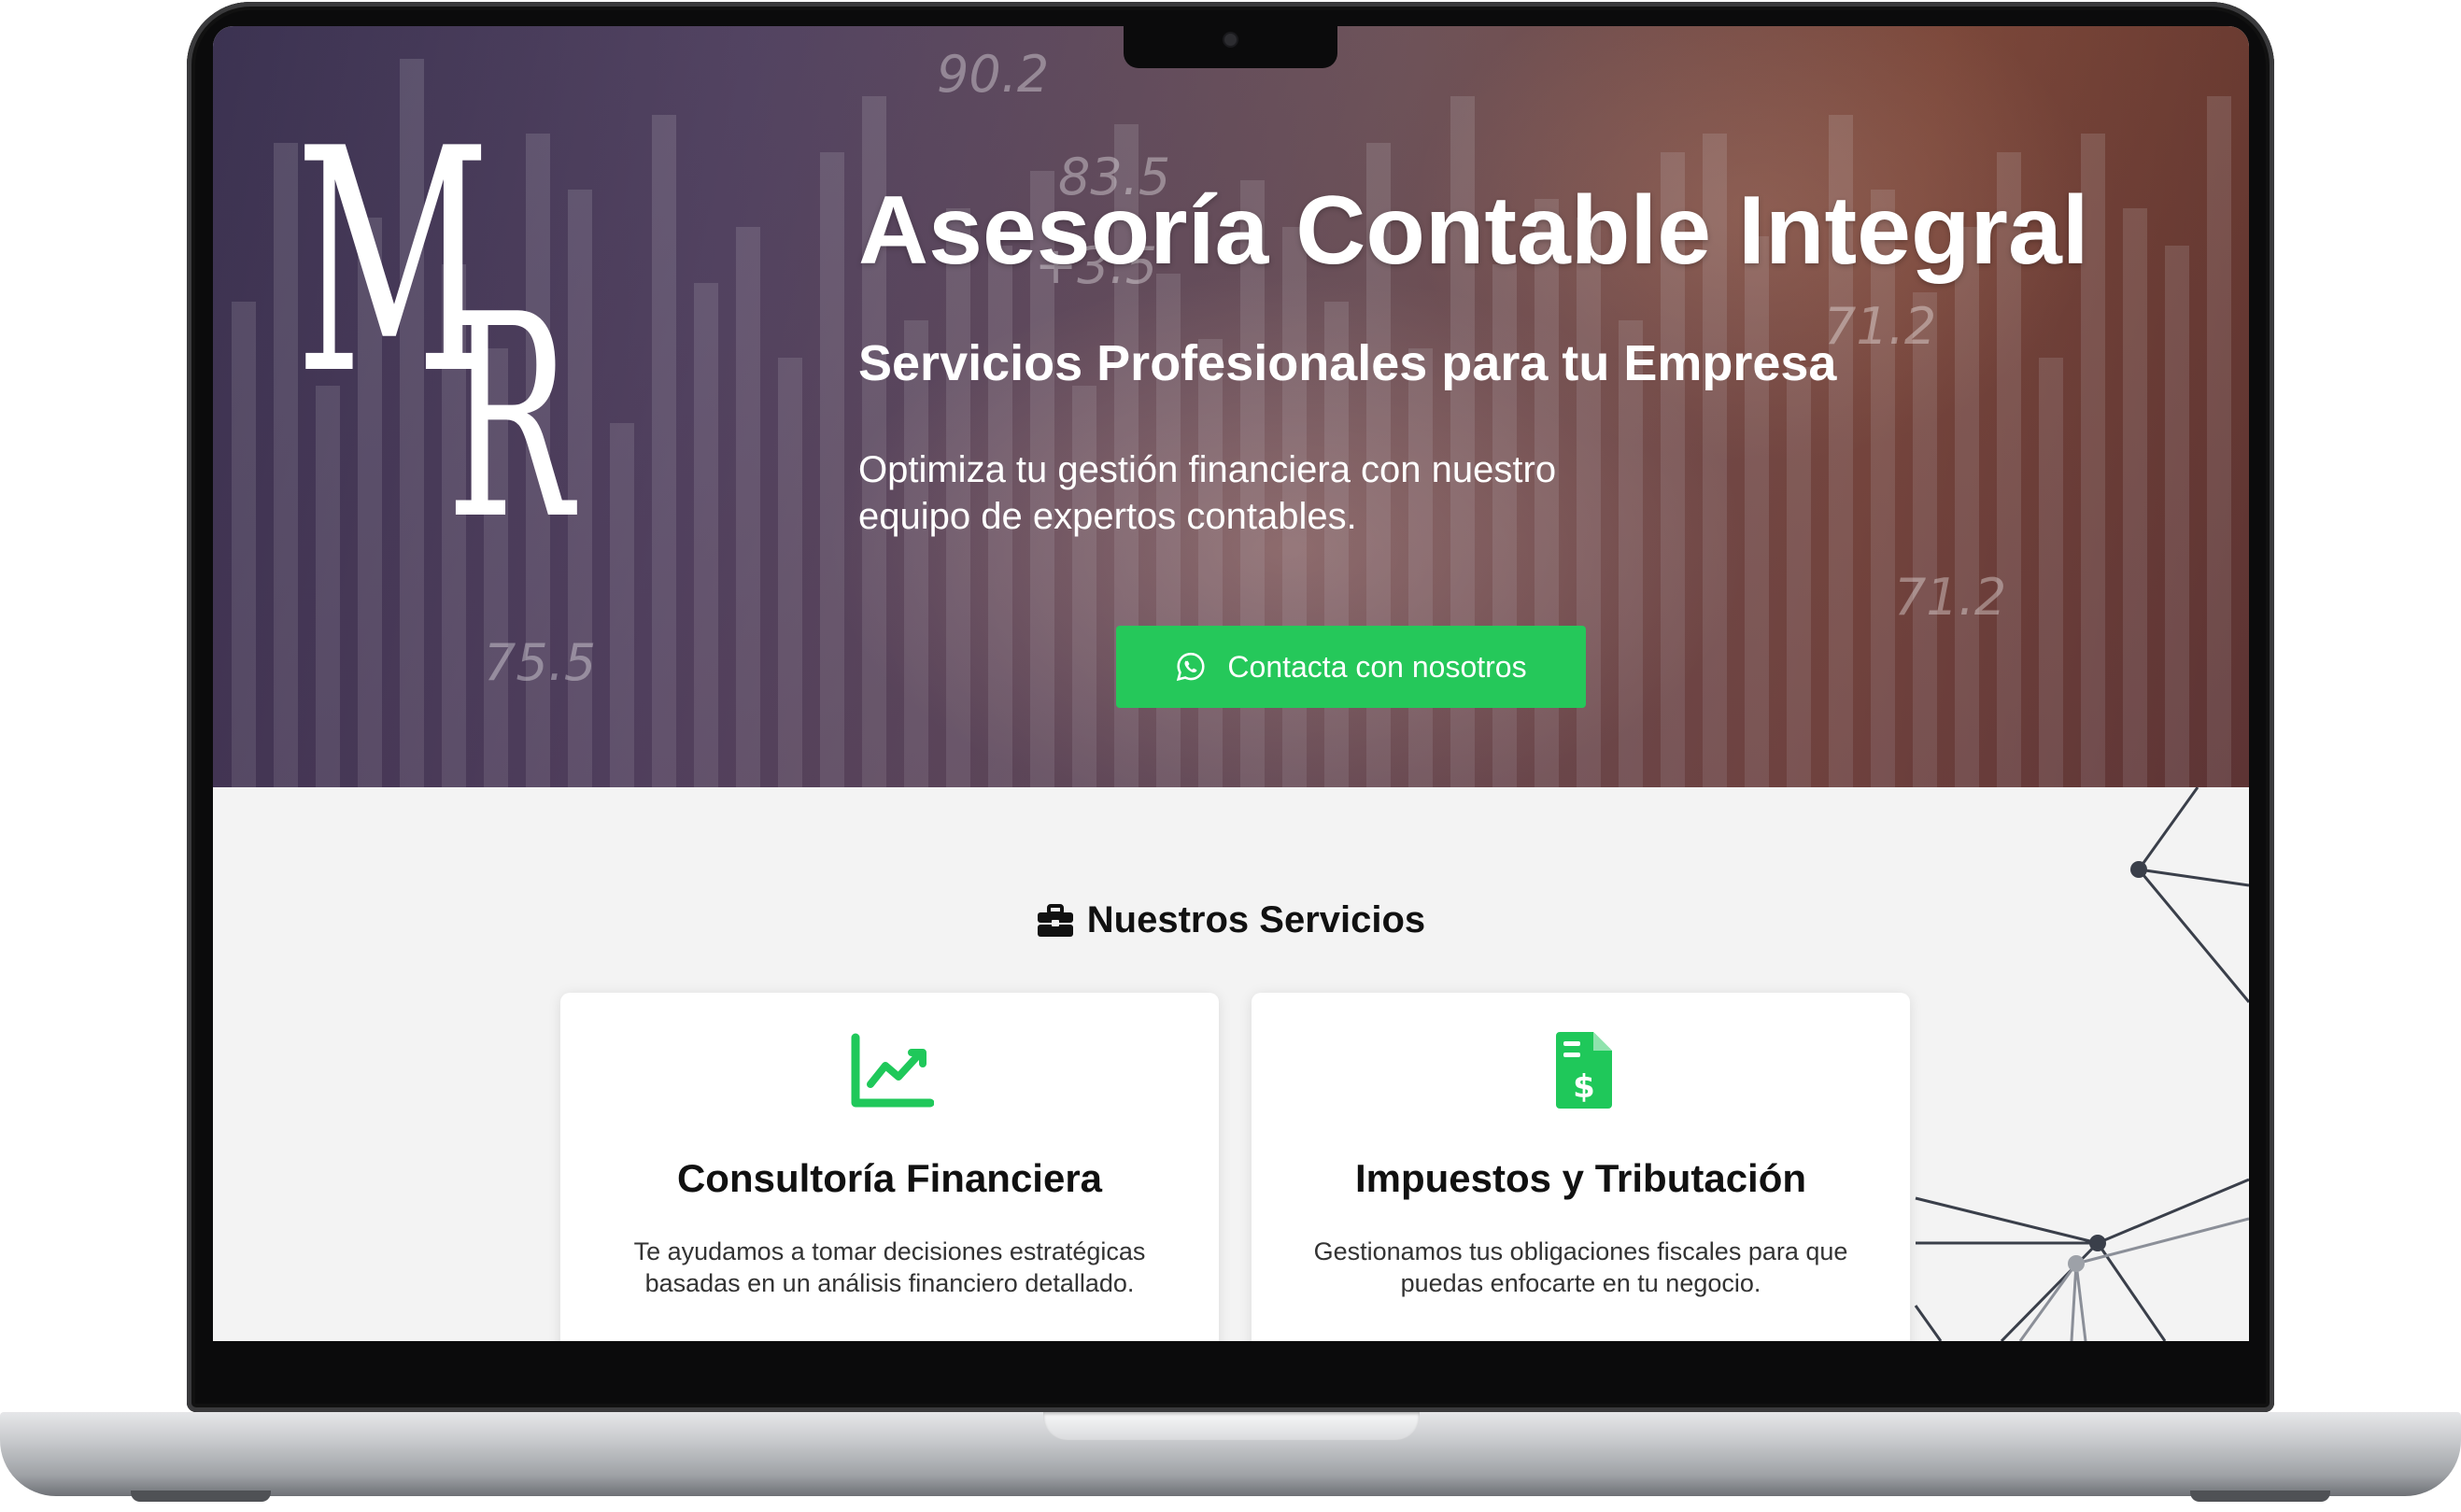 This screenshot has width=2461, height=1512. What do you see at coordinates (1473, 231) in the screenshot?
I see `hero-title: Asesoría Contable Integral` at bounding box center [1473, 231].